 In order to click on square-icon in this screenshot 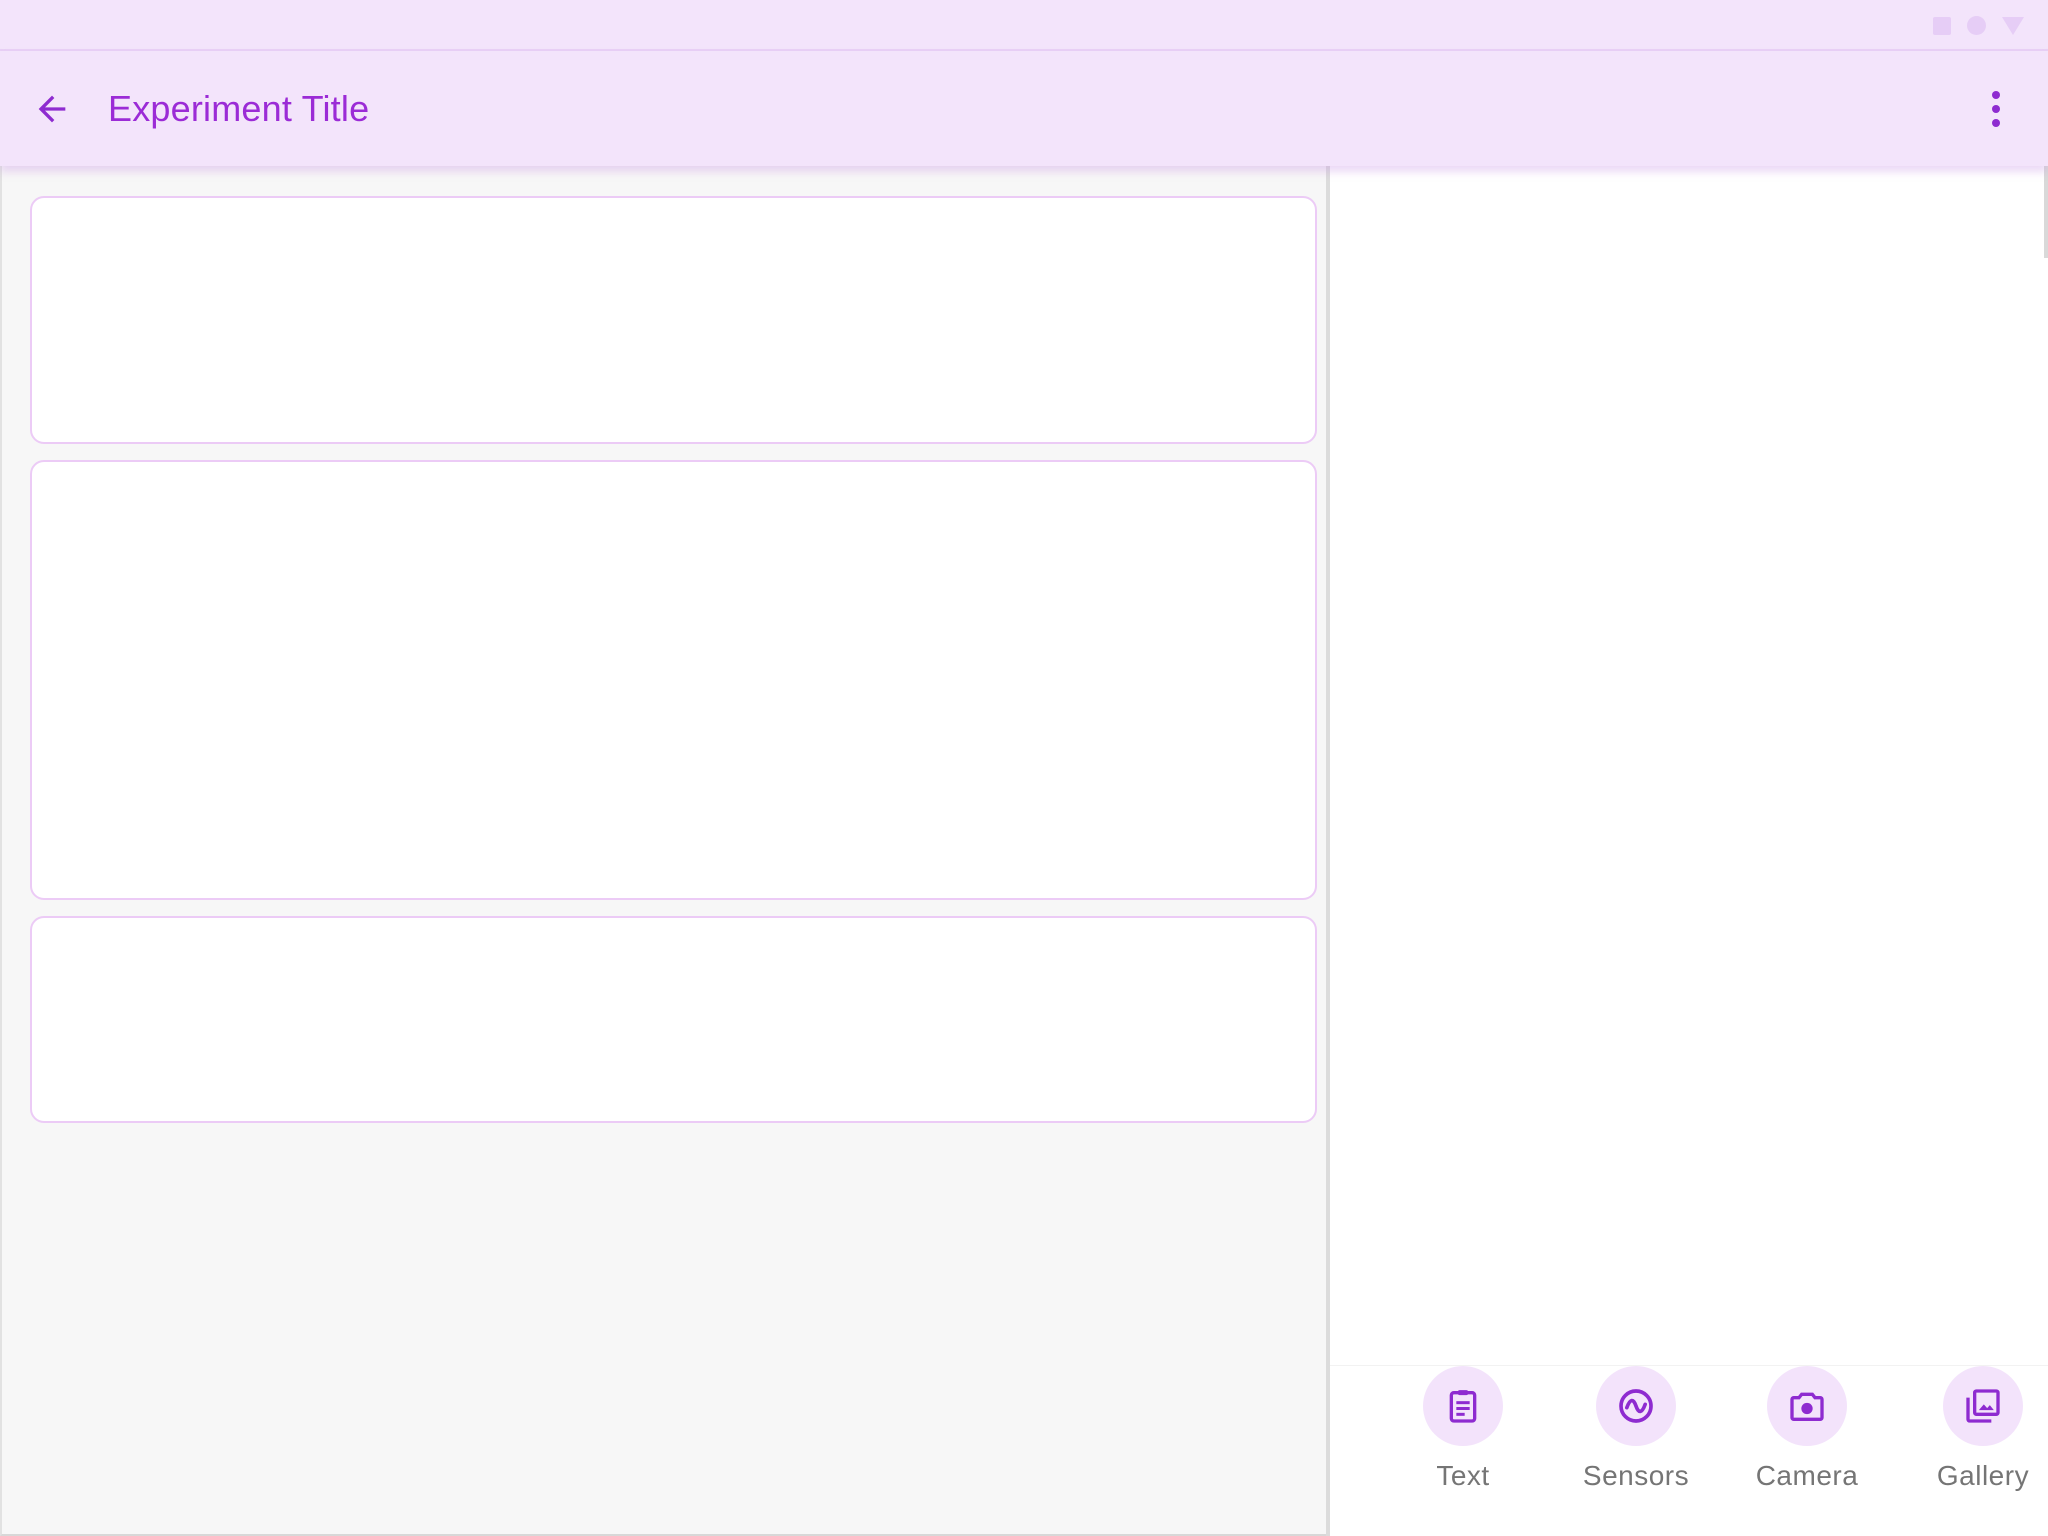, I will do `click(1942, 25)`.